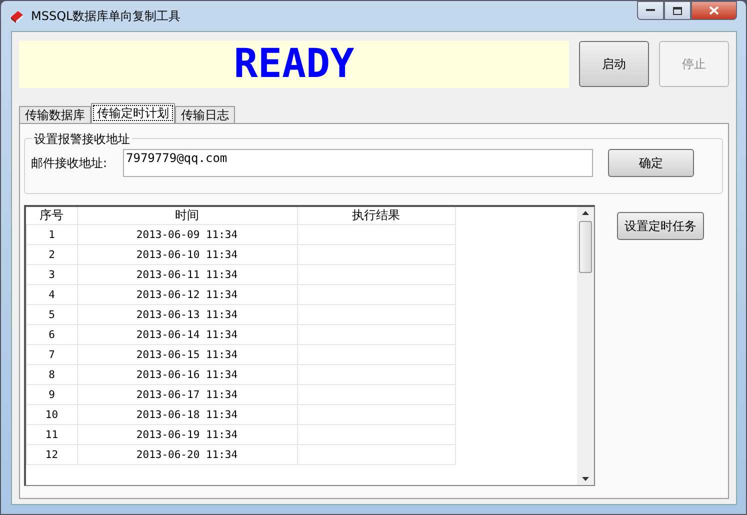  What do you see at coordinates (51, 374) in the screenshot?
I see `table-cell: 8` at bounding box center [51, 374].